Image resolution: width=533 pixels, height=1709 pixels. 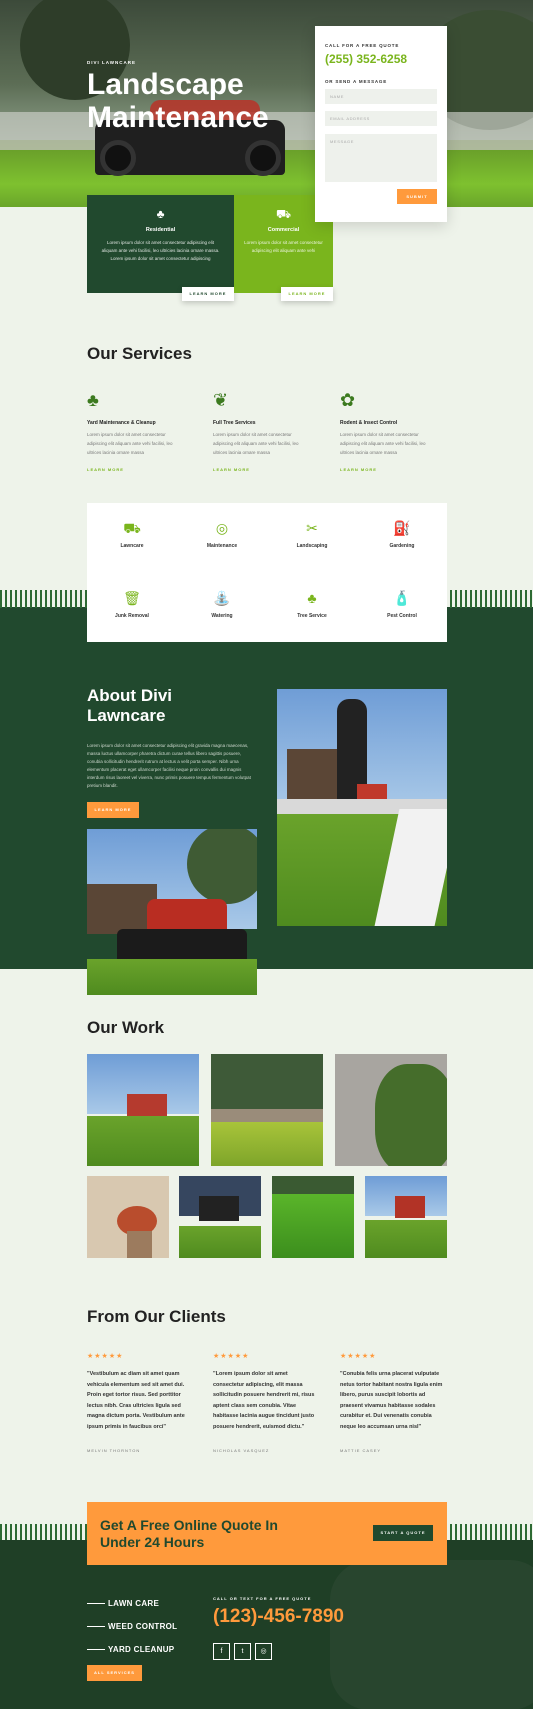 I want to click on about-learn-more-button: LEARN MORE, so click(x=113, y=810).